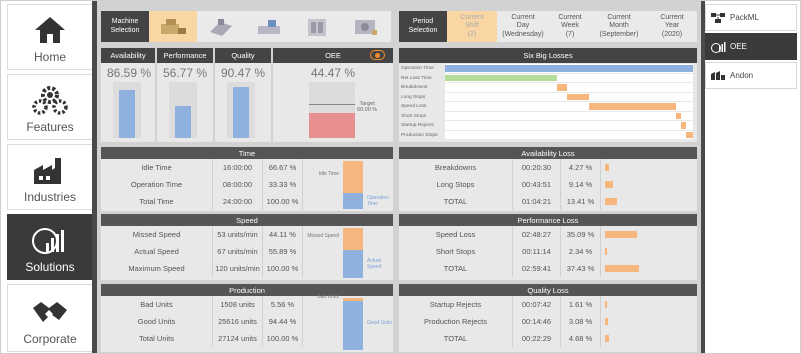 The width and height of the screenshot is (801, 354). I want to click on right-nav: PackML OEE Andon, so click(751, 47).